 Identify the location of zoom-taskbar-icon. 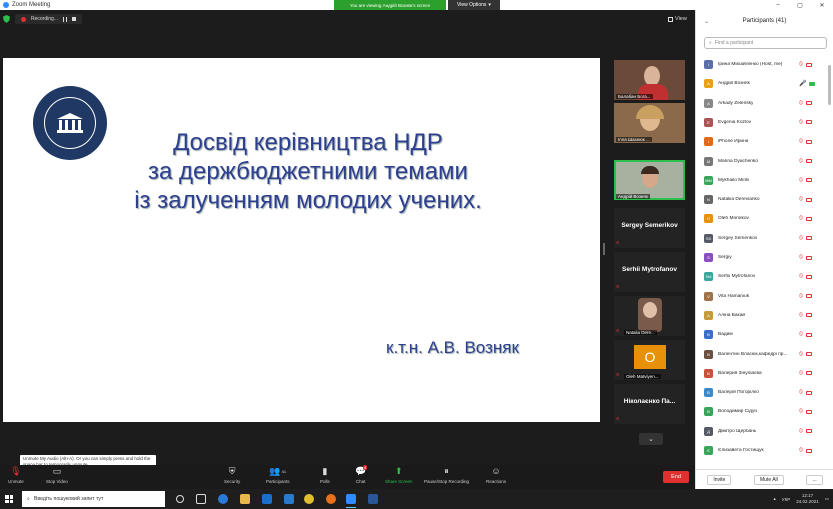
(351, 501).